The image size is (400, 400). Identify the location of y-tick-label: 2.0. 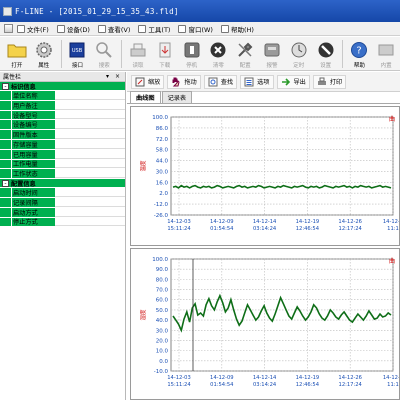
(163, 194).